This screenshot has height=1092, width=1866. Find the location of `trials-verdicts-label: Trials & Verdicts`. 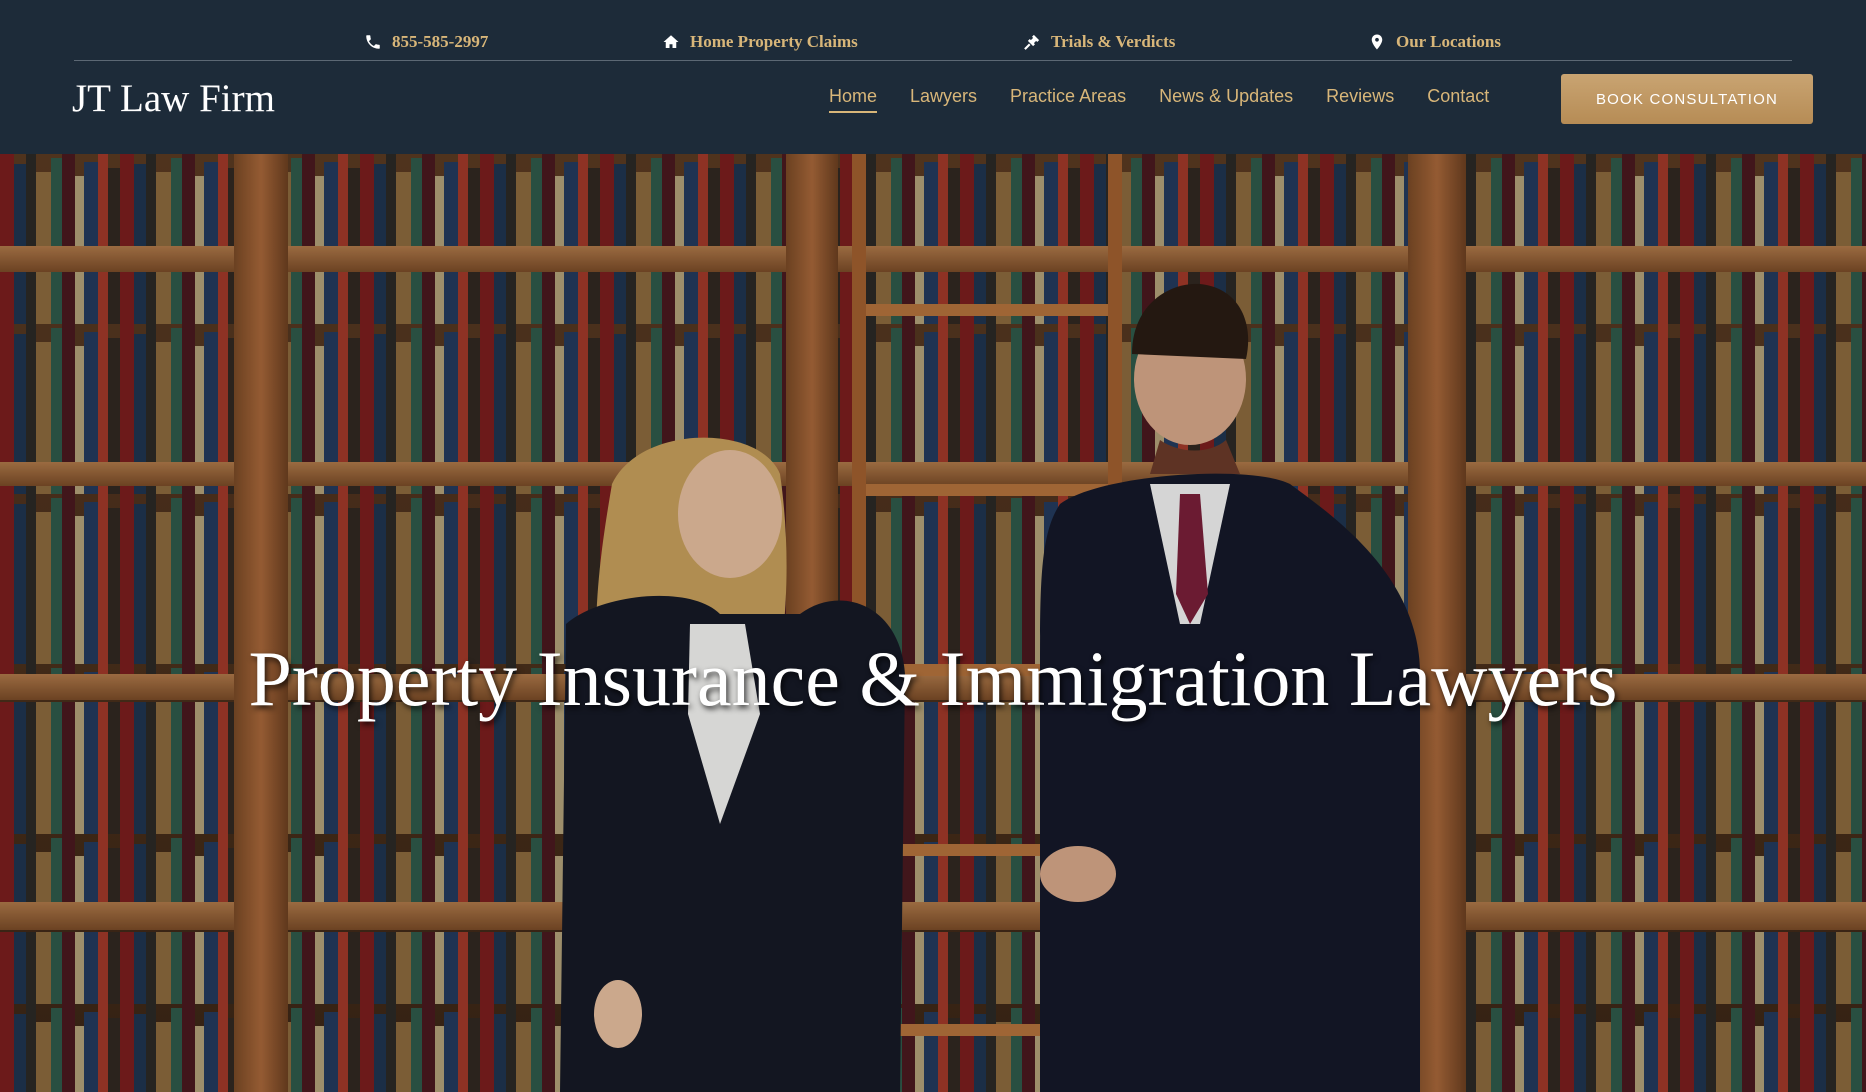

trials-verdicts-label: Trials & Verdicts is located at coordinates (1113, 41).